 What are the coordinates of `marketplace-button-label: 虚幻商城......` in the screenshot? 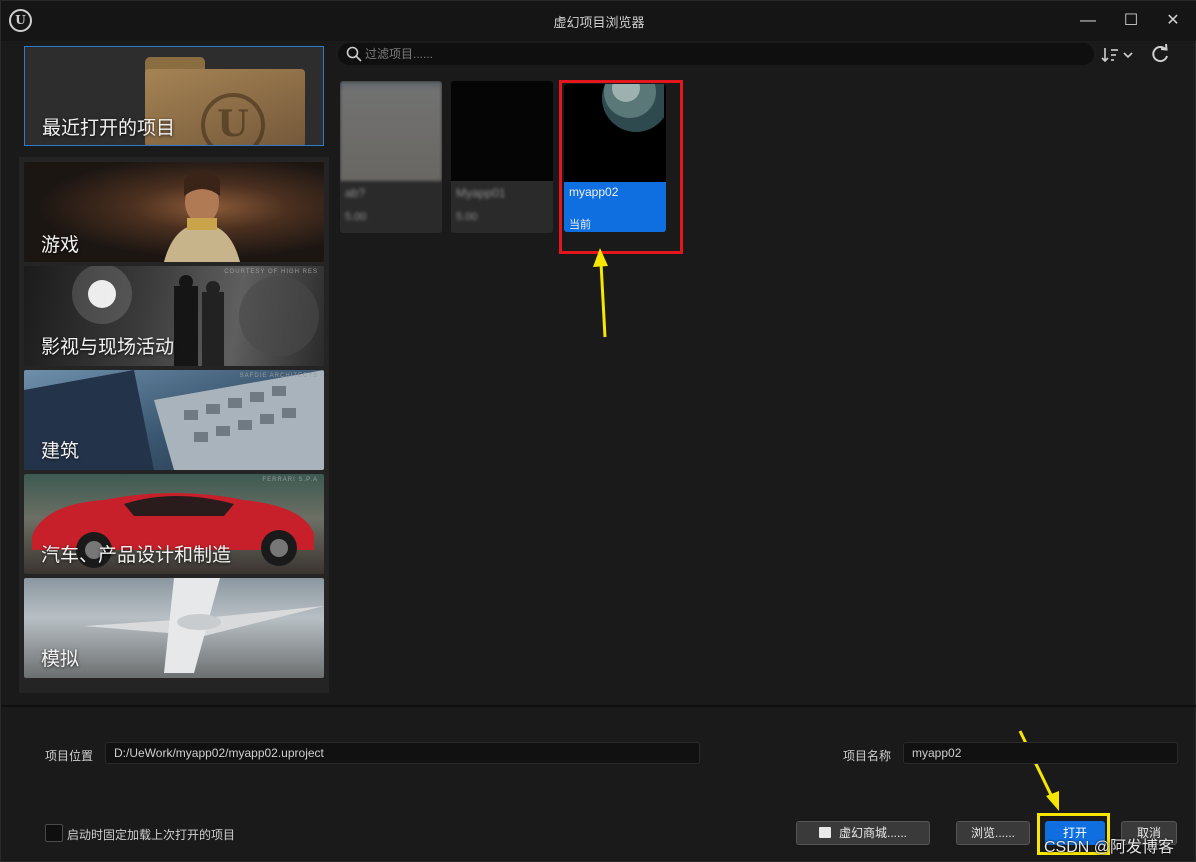 It's located at (872, 833).